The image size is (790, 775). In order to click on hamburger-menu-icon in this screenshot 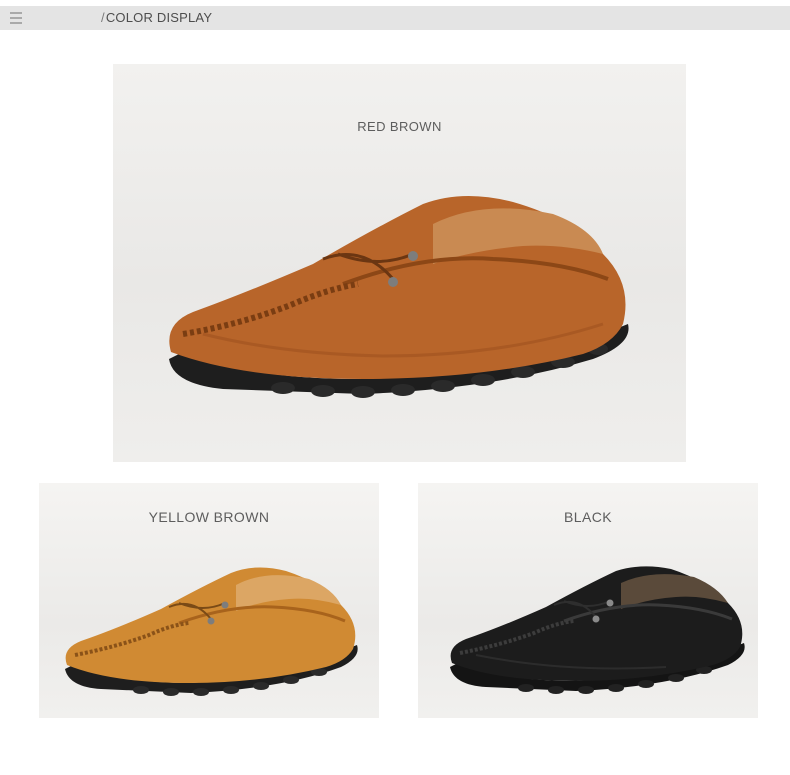, I will do `click(16, 18)`.